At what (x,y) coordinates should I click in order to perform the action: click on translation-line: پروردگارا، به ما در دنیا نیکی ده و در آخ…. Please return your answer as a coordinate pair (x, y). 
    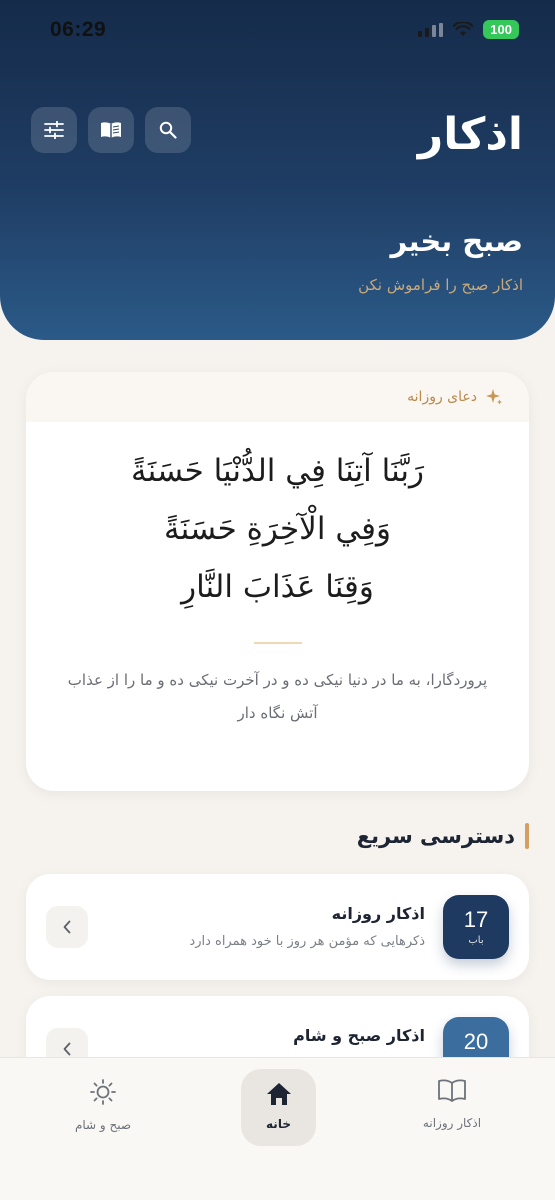
    Looking at the image, I should click on (277, 680).